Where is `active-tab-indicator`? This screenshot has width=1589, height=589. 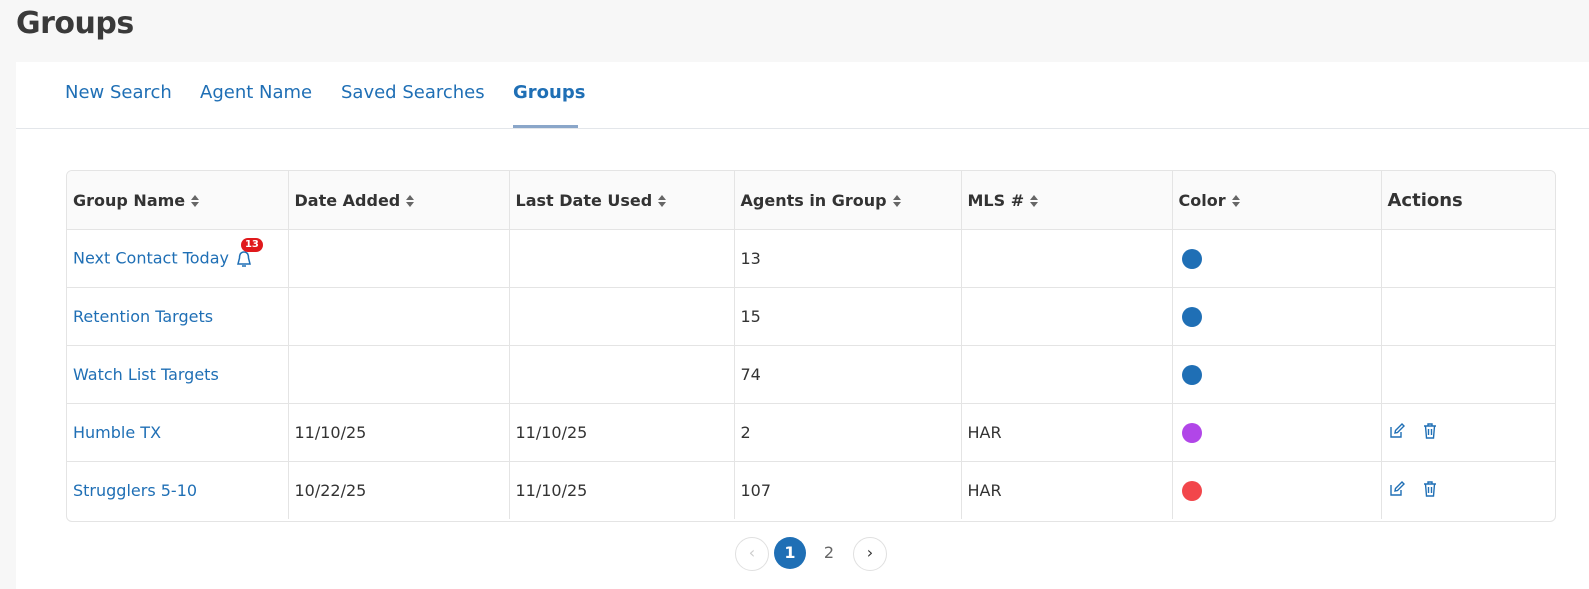 active-tab-indicator is located at coordinates (545, 126).